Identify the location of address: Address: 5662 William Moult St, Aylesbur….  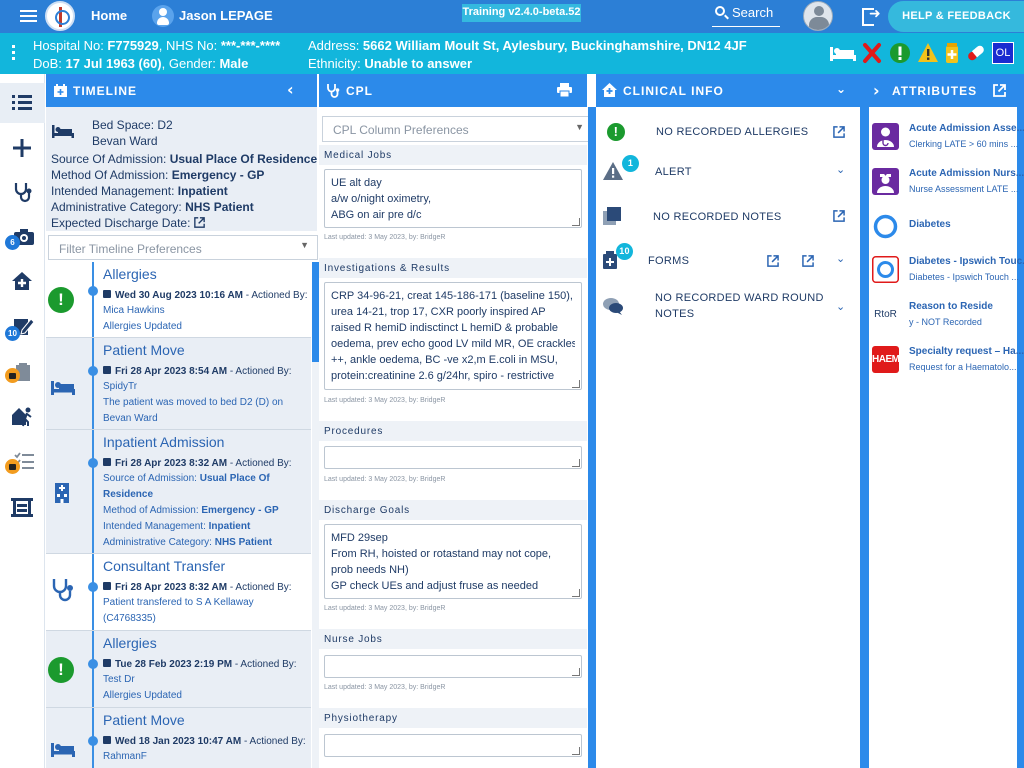
(527, 45).